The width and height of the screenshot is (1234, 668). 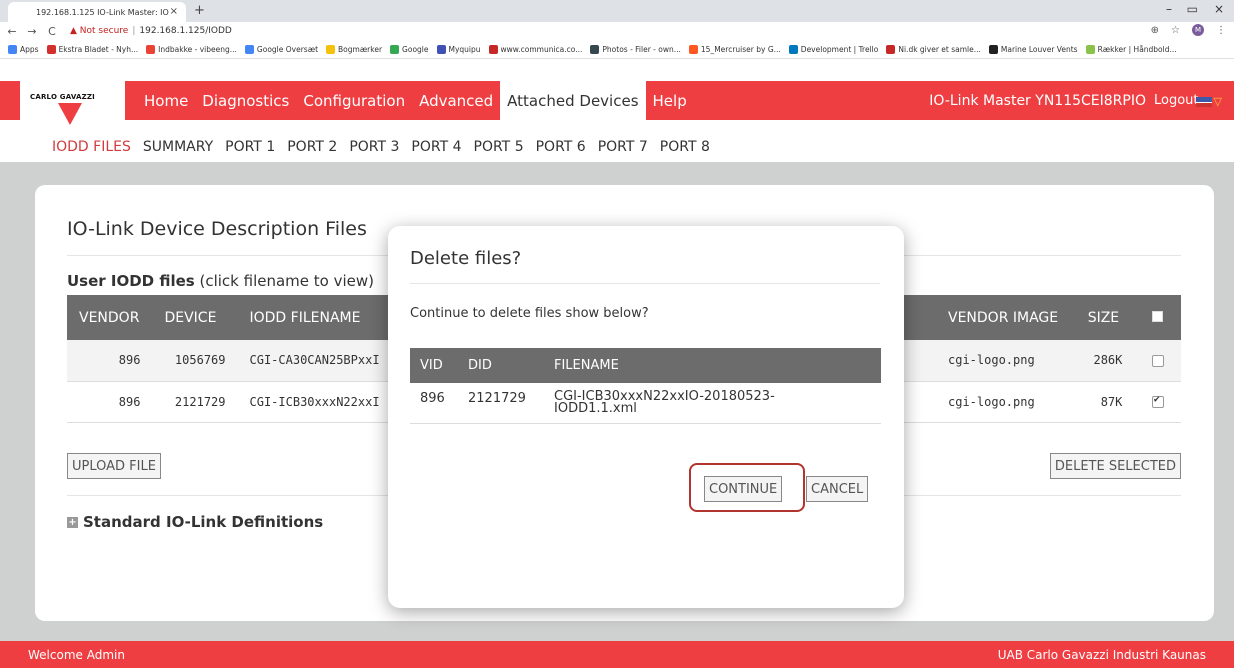 What do you see at coordinates (220, 281) in the screenshot?
I see `user-iodd-heading: User IODD files (click filename to view)` at bounding box center [220, 281].